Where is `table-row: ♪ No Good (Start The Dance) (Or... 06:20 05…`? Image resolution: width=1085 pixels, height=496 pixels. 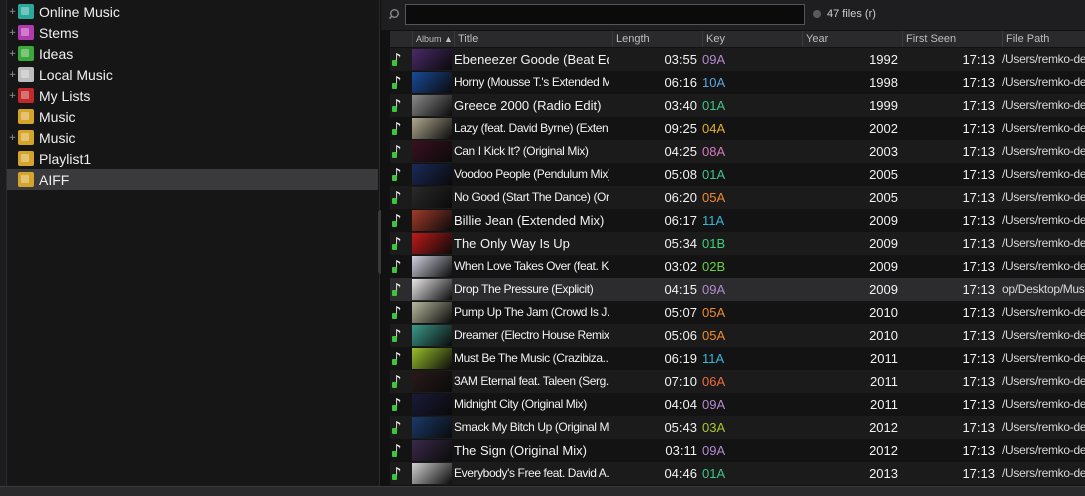
table-row: ♪ No Good (Start The Dance) (Or... 06:20 05… is located at coordinates (737, 197).